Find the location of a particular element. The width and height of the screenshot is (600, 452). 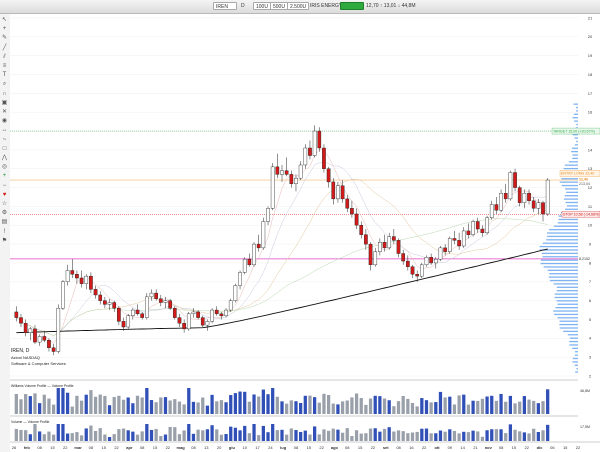

field-2500: 2.500U is located at coordinates (298, 6).